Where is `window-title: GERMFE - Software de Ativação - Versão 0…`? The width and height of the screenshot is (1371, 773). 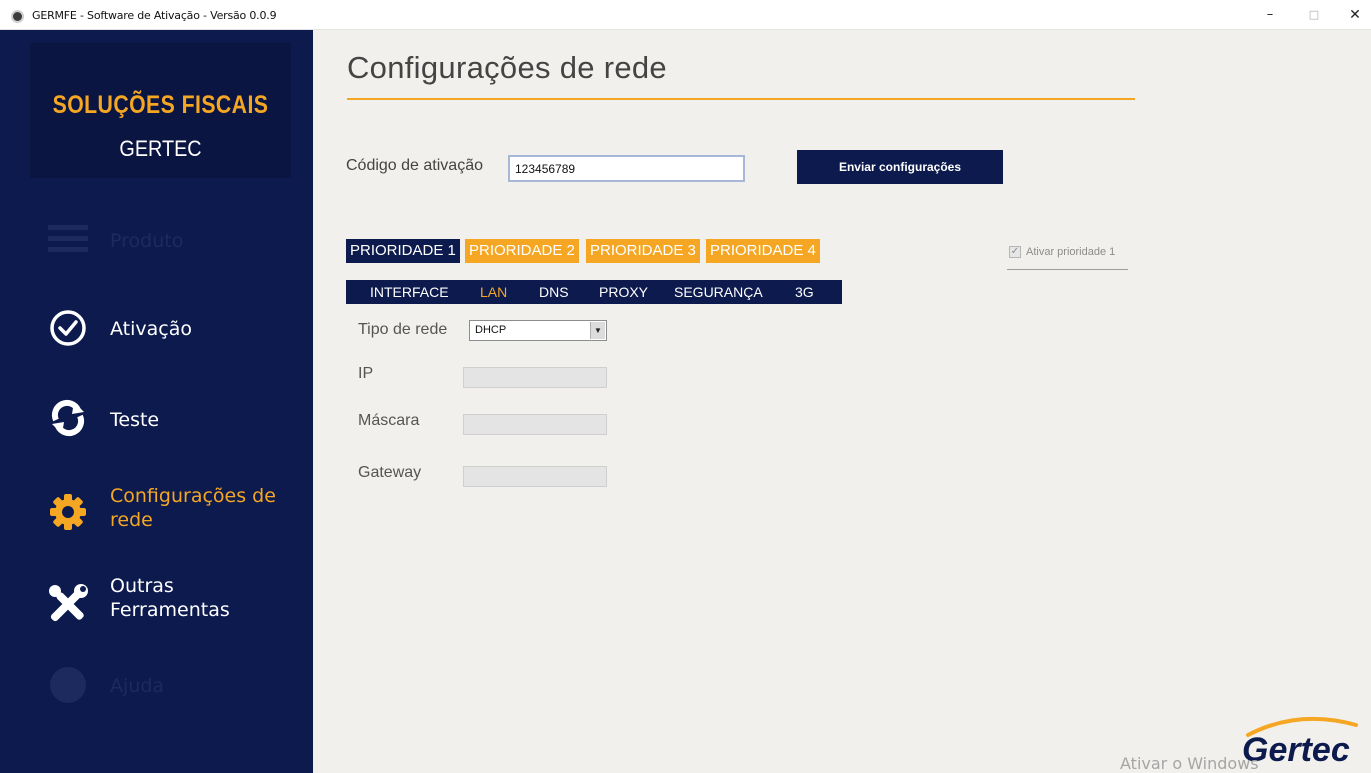 window-title: GERMFE - Software de Ativação - Versão 0… is located at coordinates (154, 15).